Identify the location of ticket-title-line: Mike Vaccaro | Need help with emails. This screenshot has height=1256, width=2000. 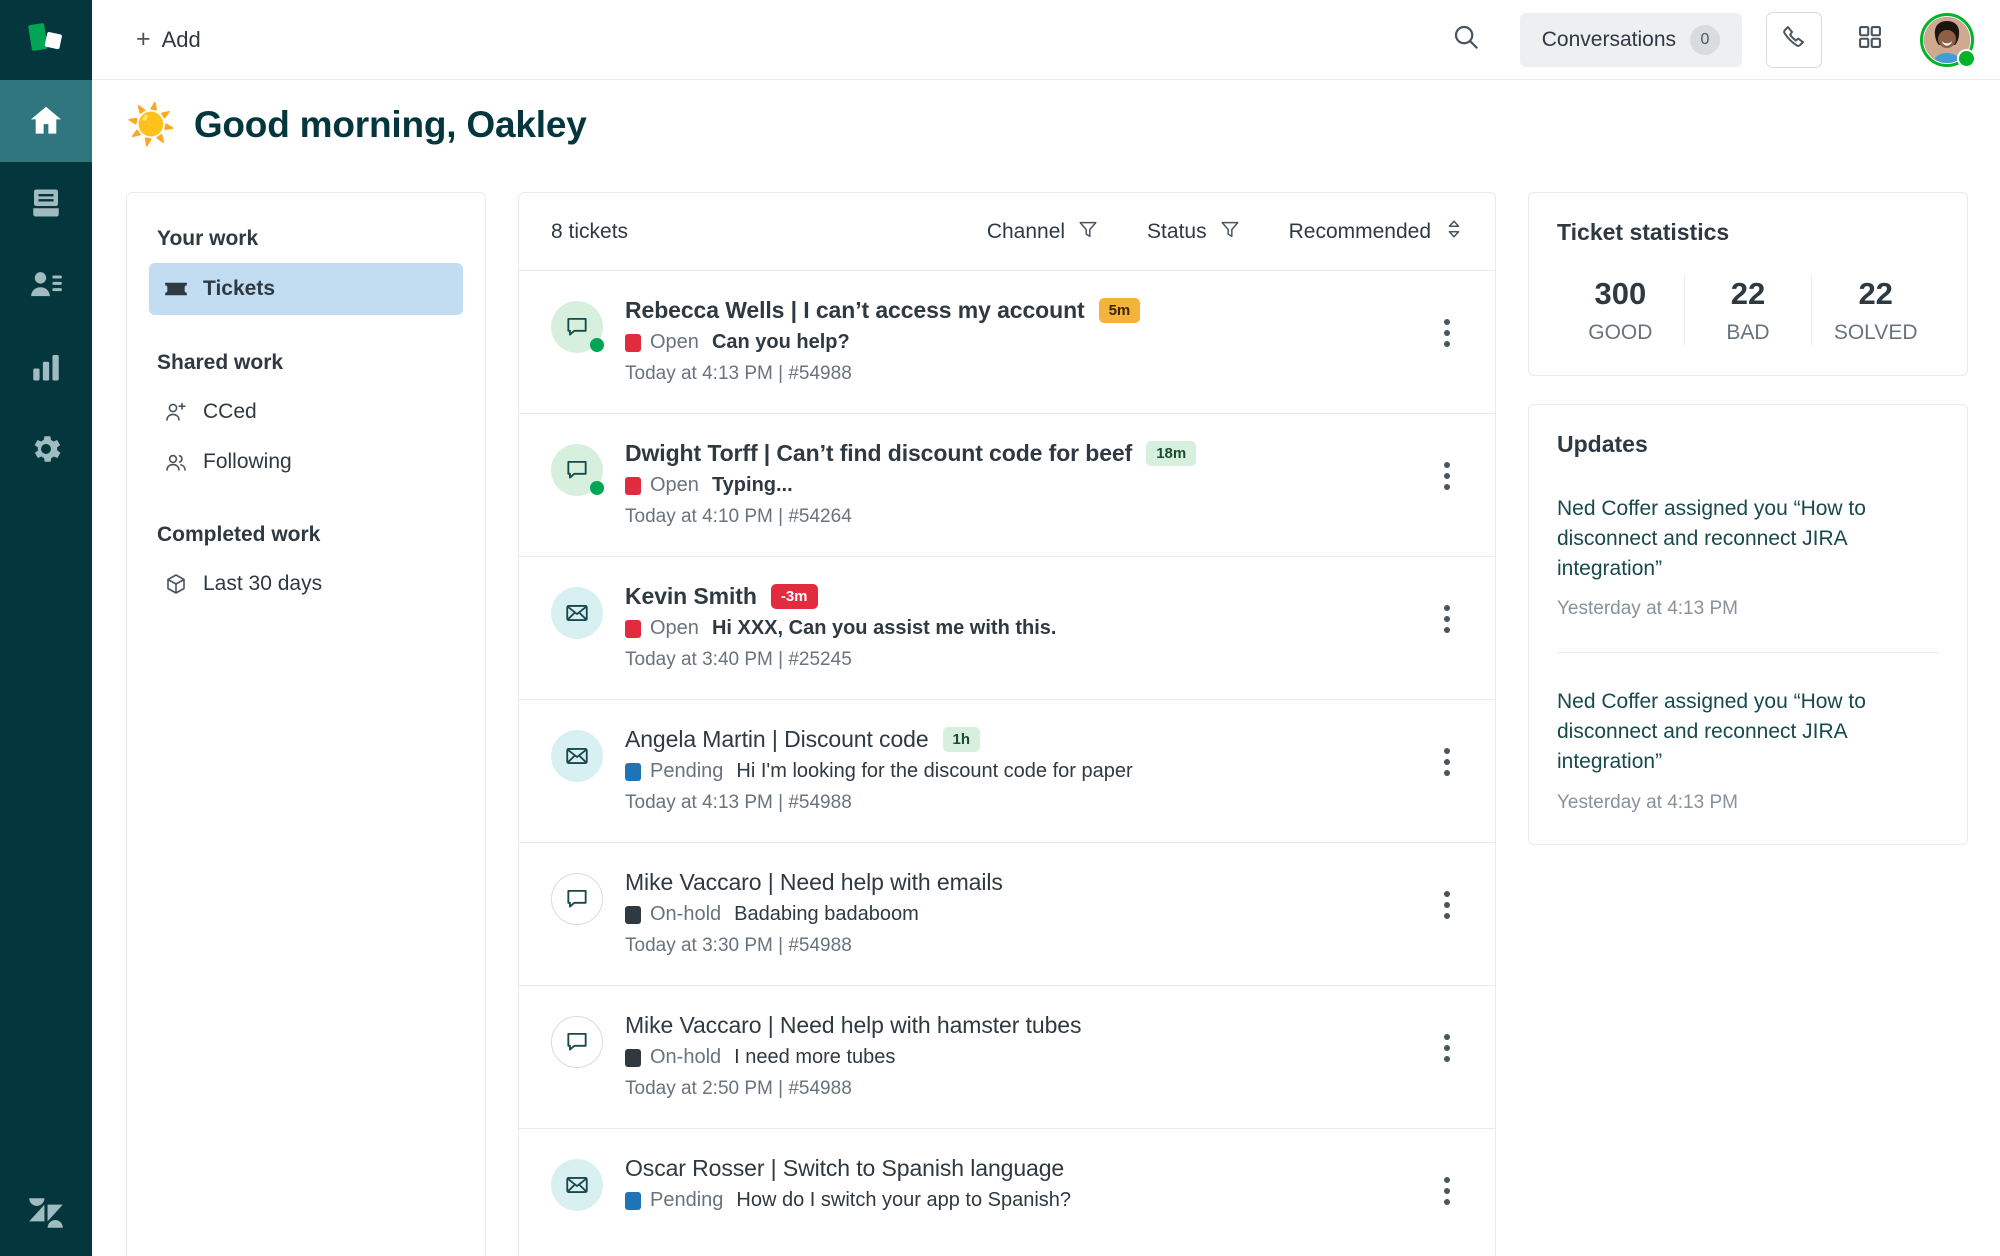
(1021, 882).